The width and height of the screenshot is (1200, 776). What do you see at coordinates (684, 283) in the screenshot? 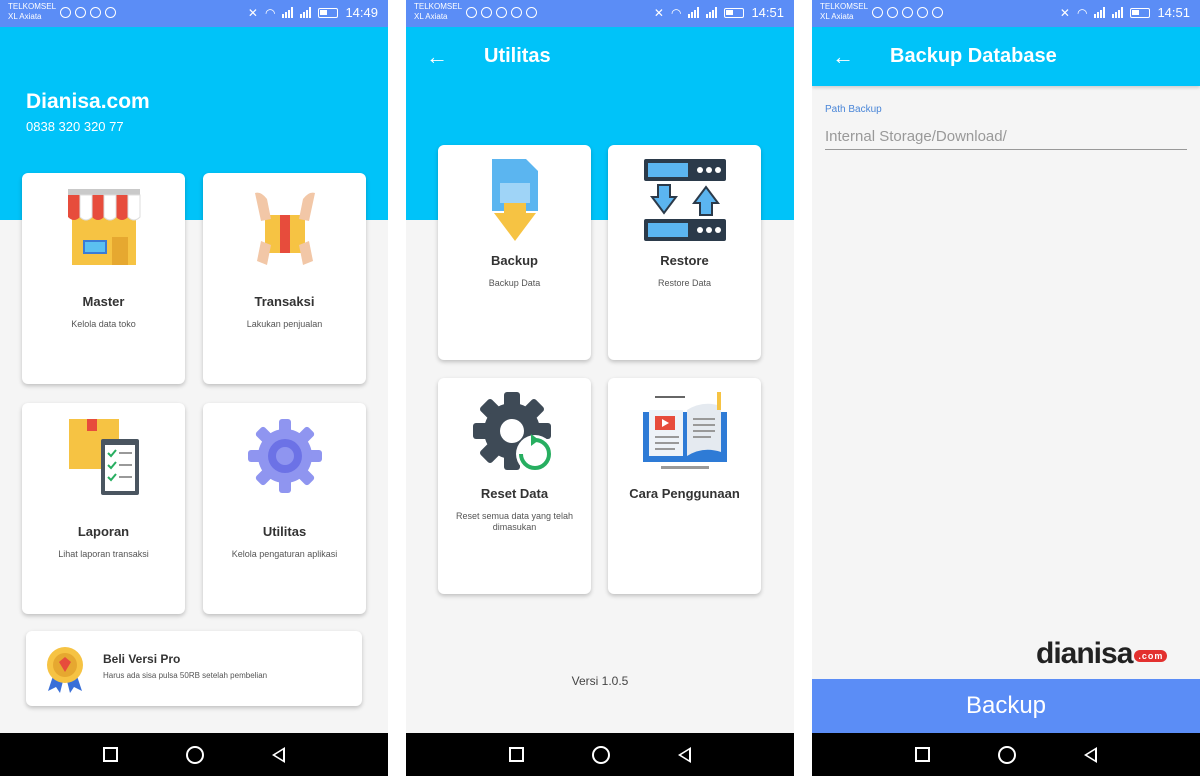
I see `restore-subtitle: Restore Data` at bounding box center [684, 283].